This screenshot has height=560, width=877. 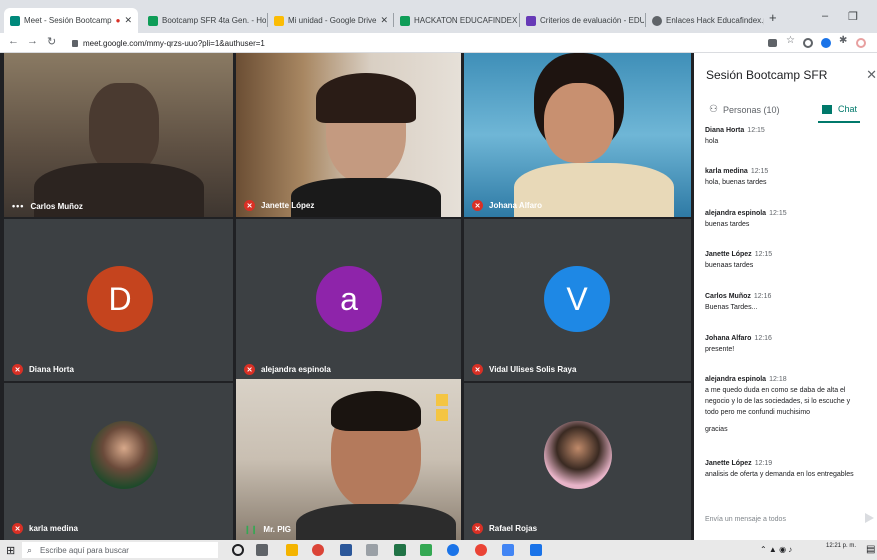 I want to click on panel-title: Sesión Bootcamp SFR, so click(x=767, y=75).